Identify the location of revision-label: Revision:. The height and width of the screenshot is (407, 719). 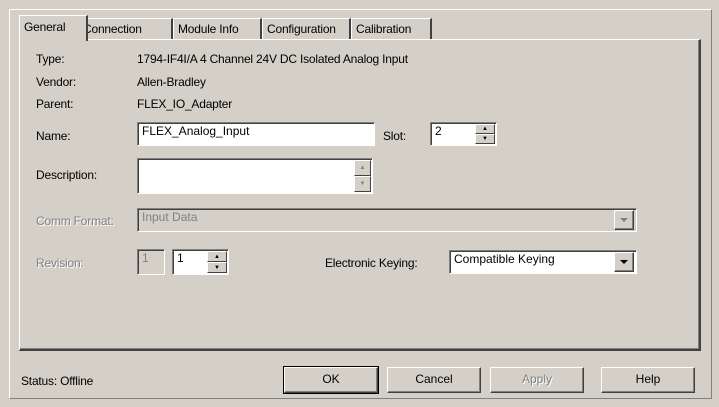
(60, 263).